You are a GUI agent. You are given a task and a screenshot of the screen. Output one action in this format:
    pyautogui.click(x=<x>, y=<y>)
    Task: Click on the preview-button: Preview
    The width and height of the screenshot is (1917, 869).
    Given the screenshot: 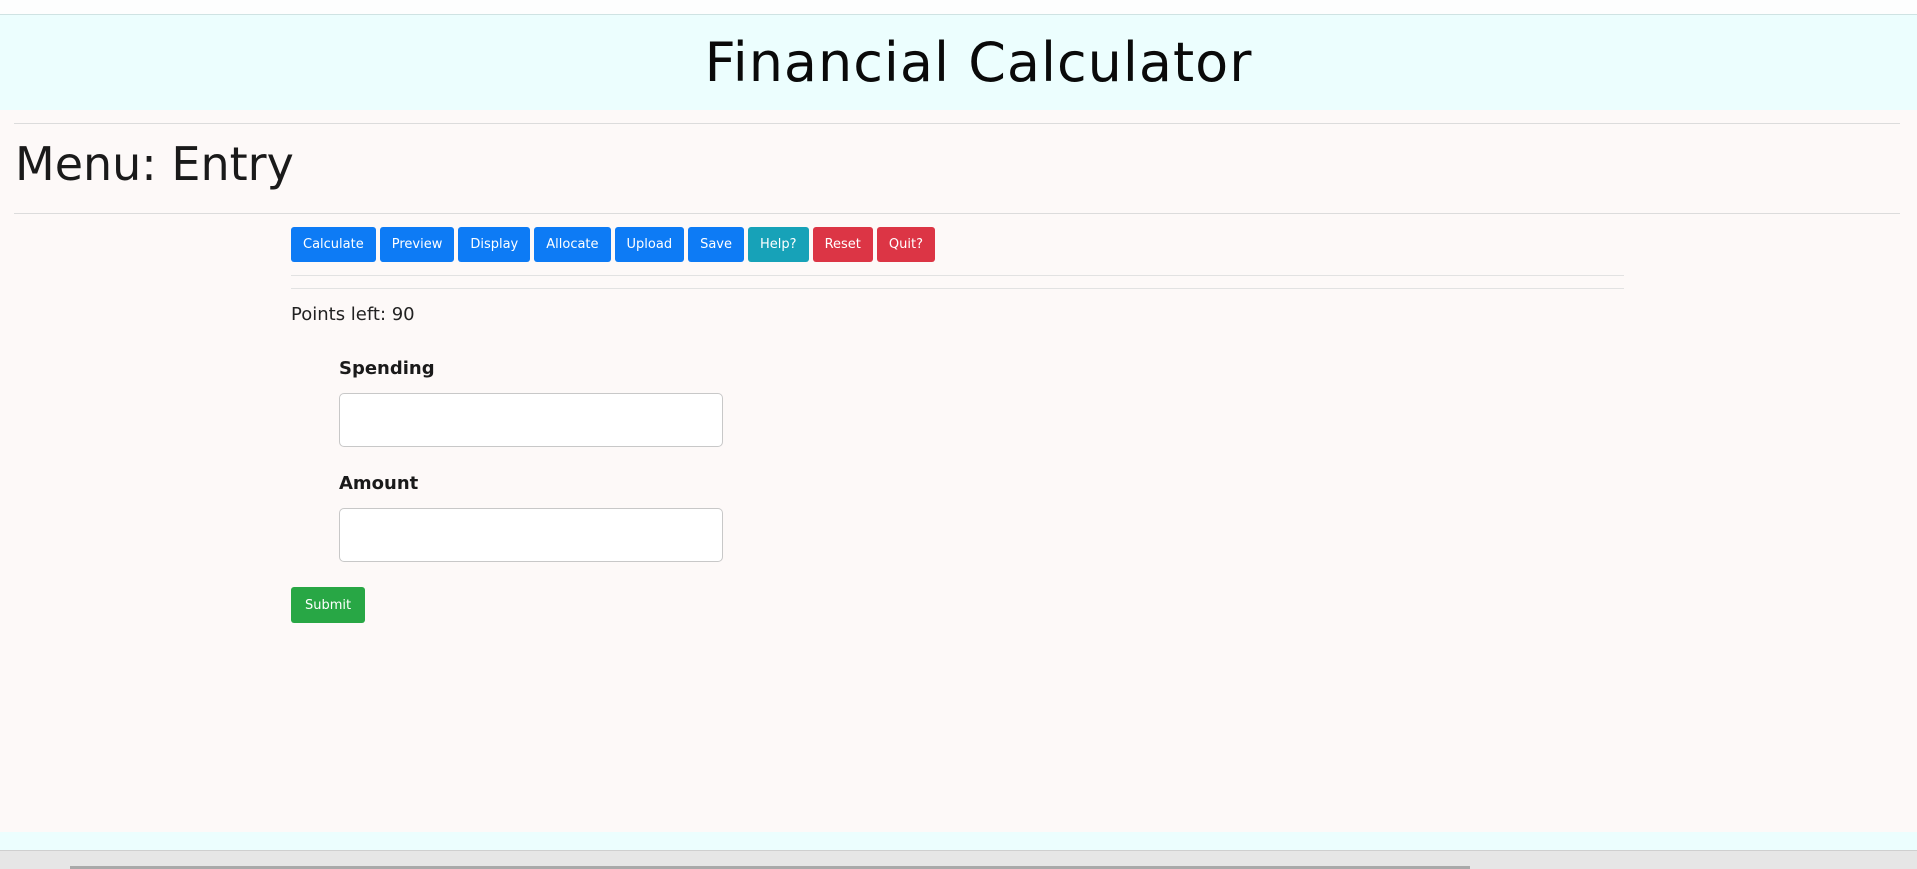 What is the action you would take?
    pyautogui.click(x=417, y=244)
    